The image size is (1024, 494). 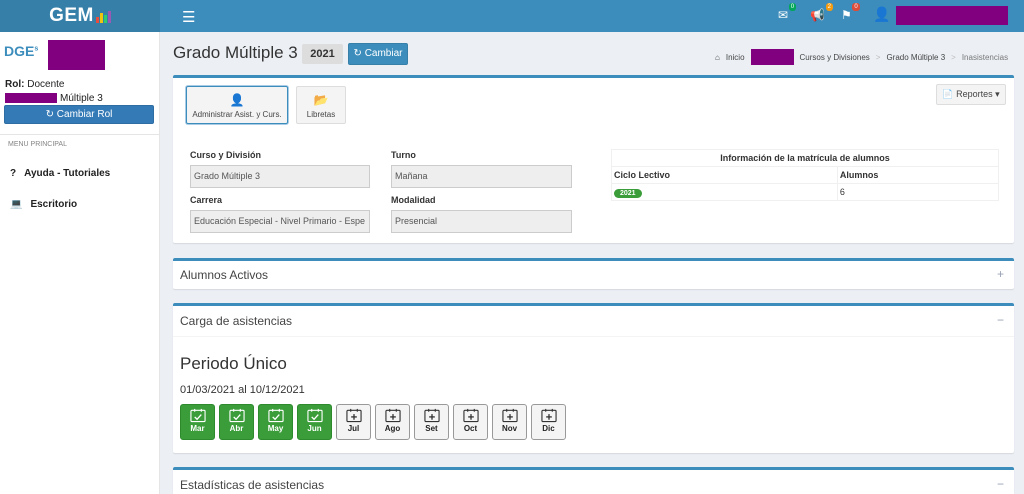 What do you see at coordinates (628, 193) in the screenshot?
I see `ciclo-badge: 2021` at bounding box center [628, 193].